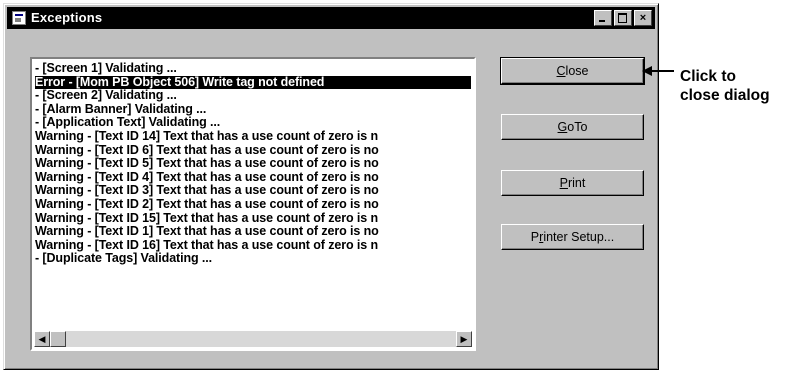  What do you see at coordinates (572, 127) in the screenshot?
I see `goto-button: GoTo` at bounding box center [572, 127].